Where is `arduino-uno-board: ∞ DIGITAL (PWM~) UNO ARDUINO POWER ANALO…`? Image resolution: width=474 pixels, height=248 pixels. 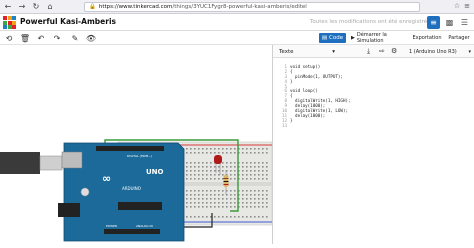
arduino-uno-board: ∞ DIGITAL (PWM~) UNO ARDUINO POWER ANALO… is located at coordinates (121, 192).